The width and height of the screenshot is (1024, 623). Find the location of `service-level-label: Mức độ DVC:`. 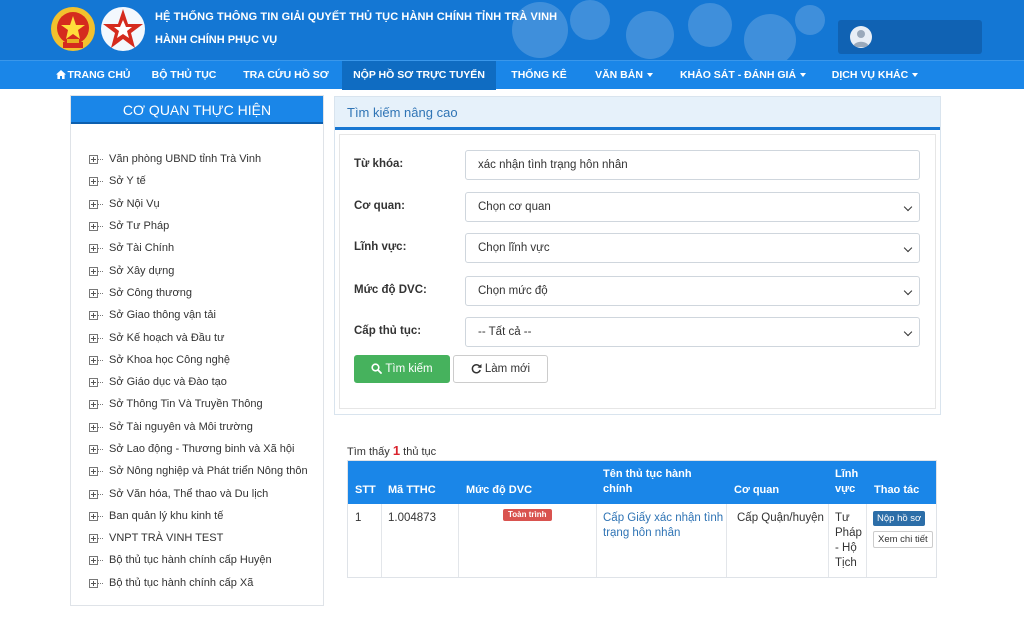

service-level-label: Mức độ DVC: is located at coordinates (390, 290).